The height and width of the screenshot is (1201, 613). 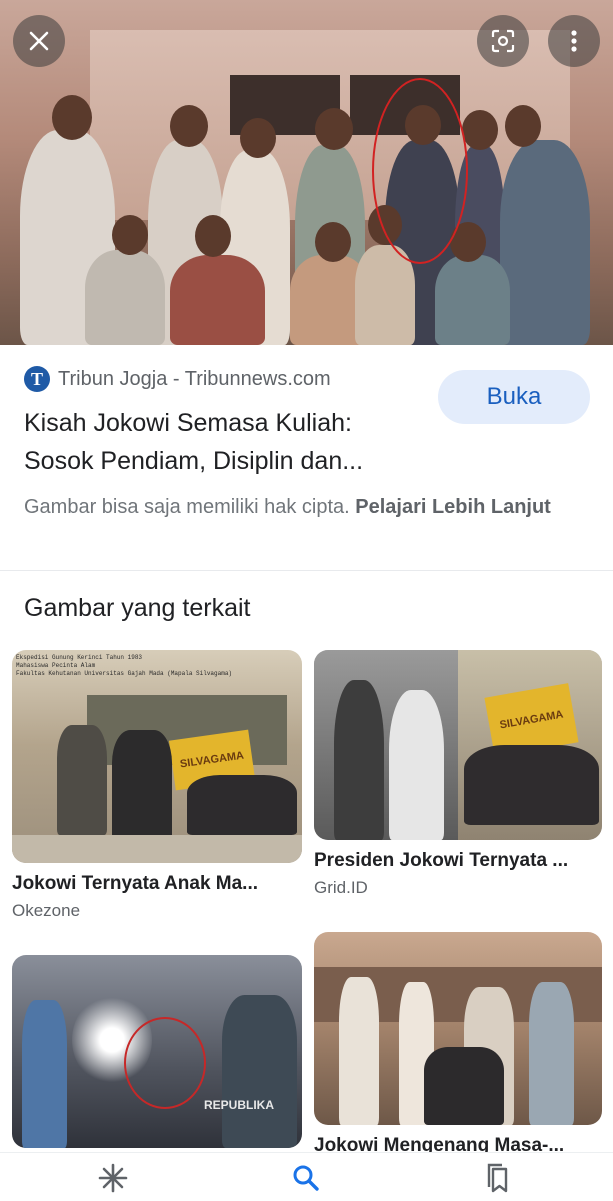 I want to click on search-icon, so click(x=306, y=1178).